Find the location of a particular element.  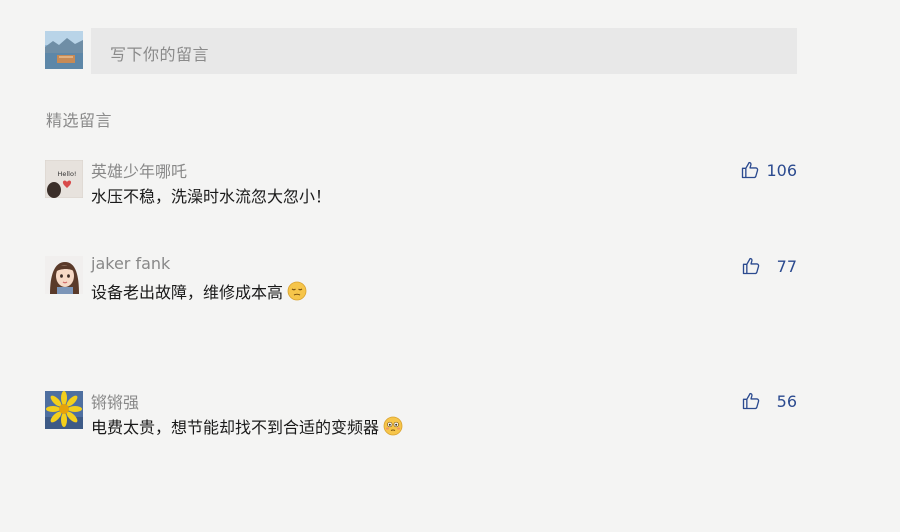

hello-avatar-image: Hello! is located at coordinates (64, 179).